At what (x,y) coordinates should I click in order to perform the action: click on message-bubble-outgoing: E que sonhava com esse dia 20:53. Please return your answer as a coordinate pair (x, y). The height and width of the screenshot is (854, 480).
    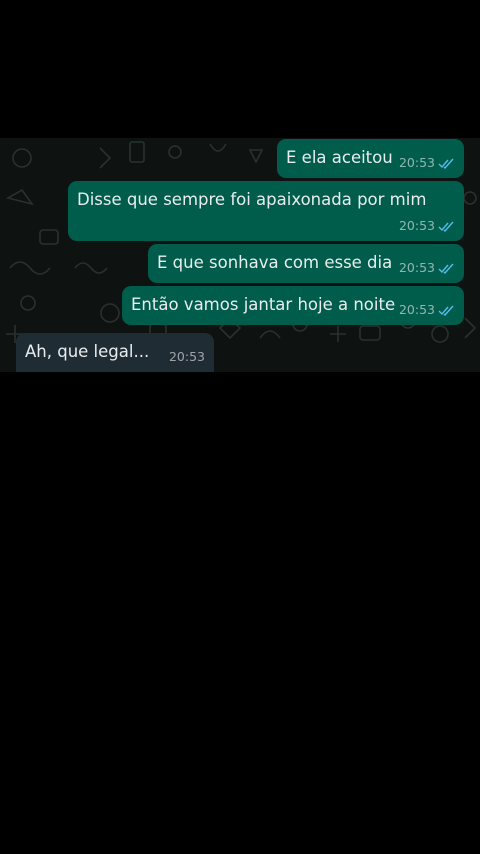
    Looking at the image, I should click on (306, 263).